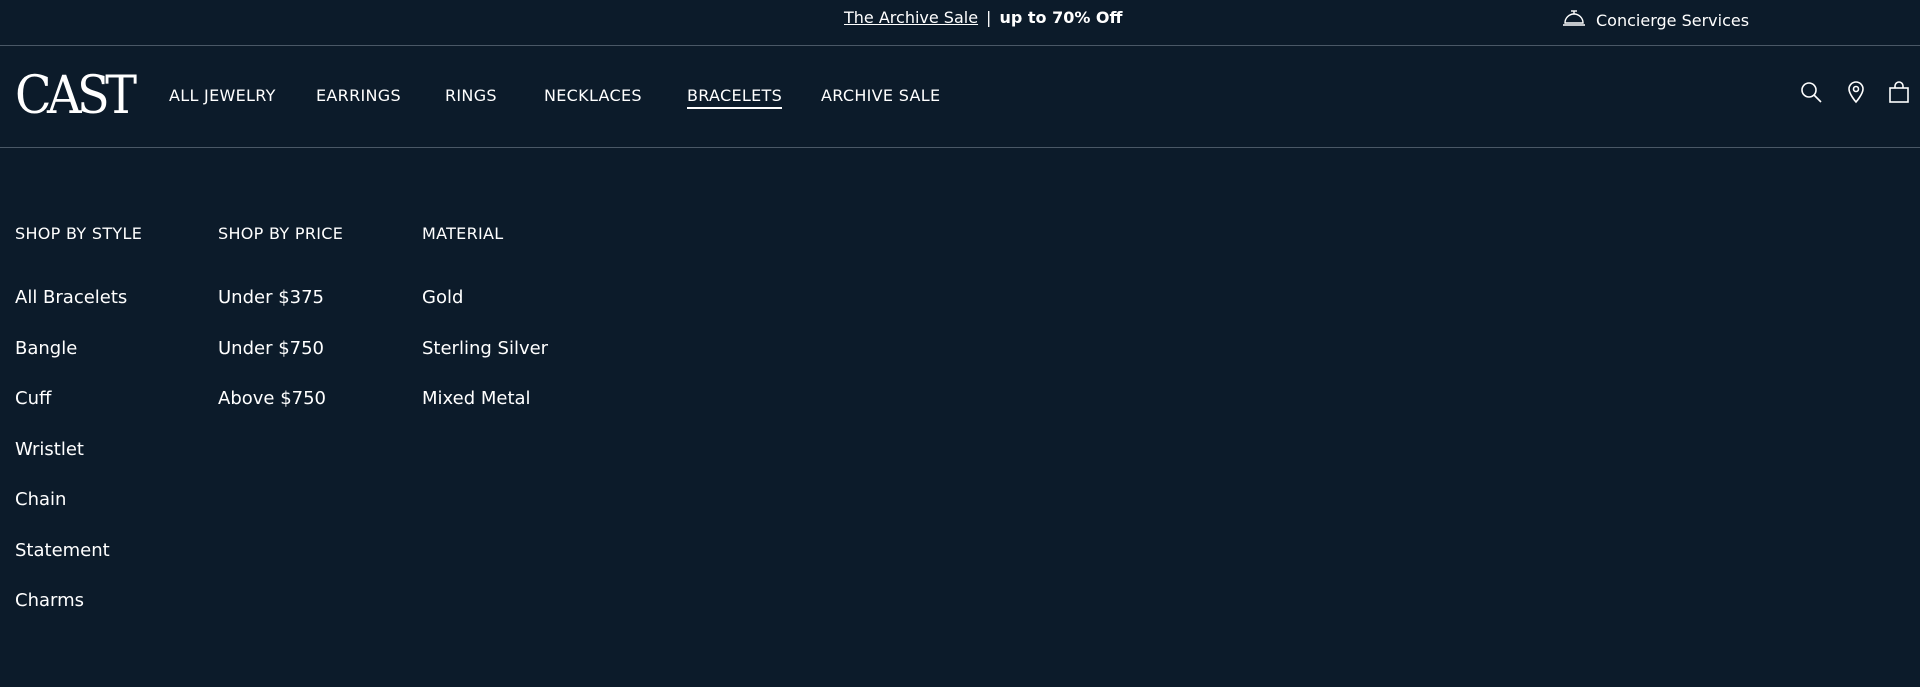  I want to click on shopping-bag-icon, so click(1899, 94).